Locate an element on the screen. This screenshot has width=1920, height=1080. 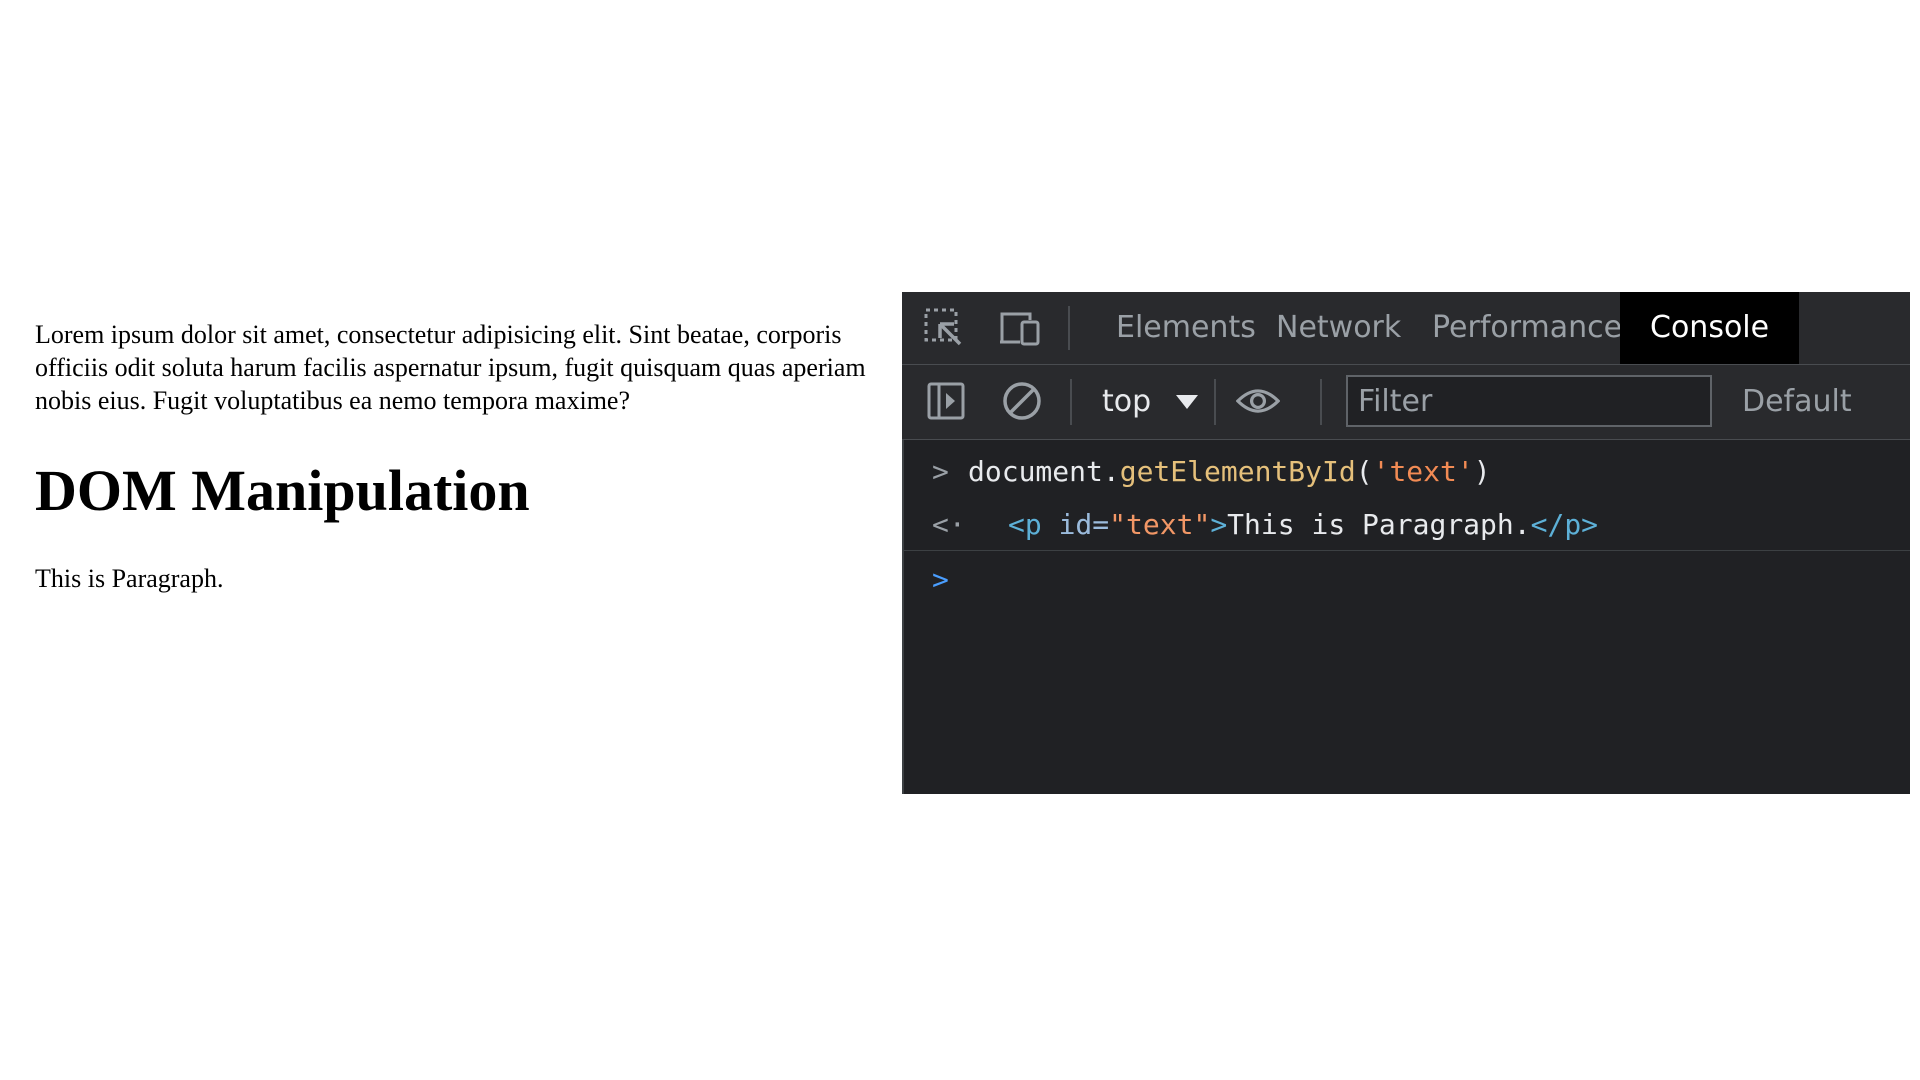
cmd-method: getElementById is located at coordinates (1237, 471).